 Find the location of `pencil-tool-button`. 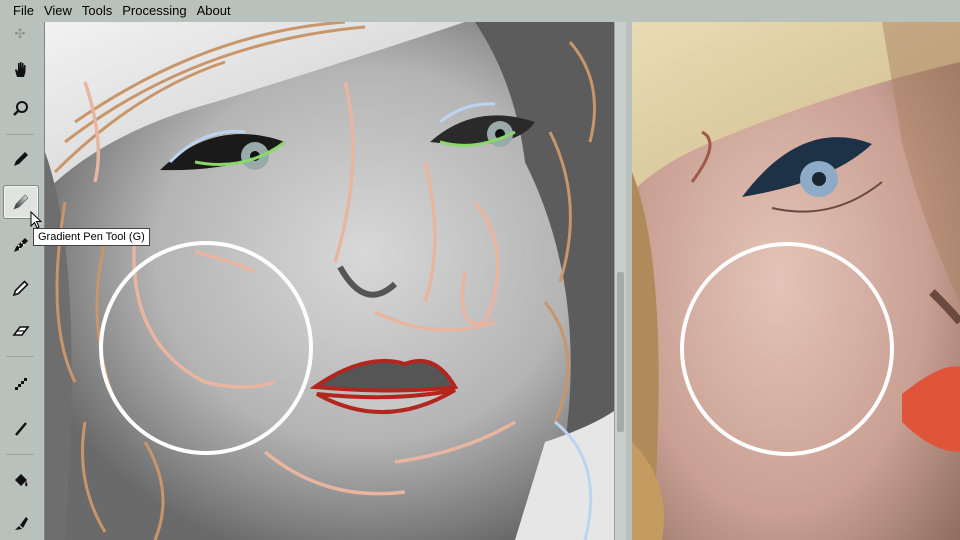

pencil-tool-button is located at coordinates (21, 288).